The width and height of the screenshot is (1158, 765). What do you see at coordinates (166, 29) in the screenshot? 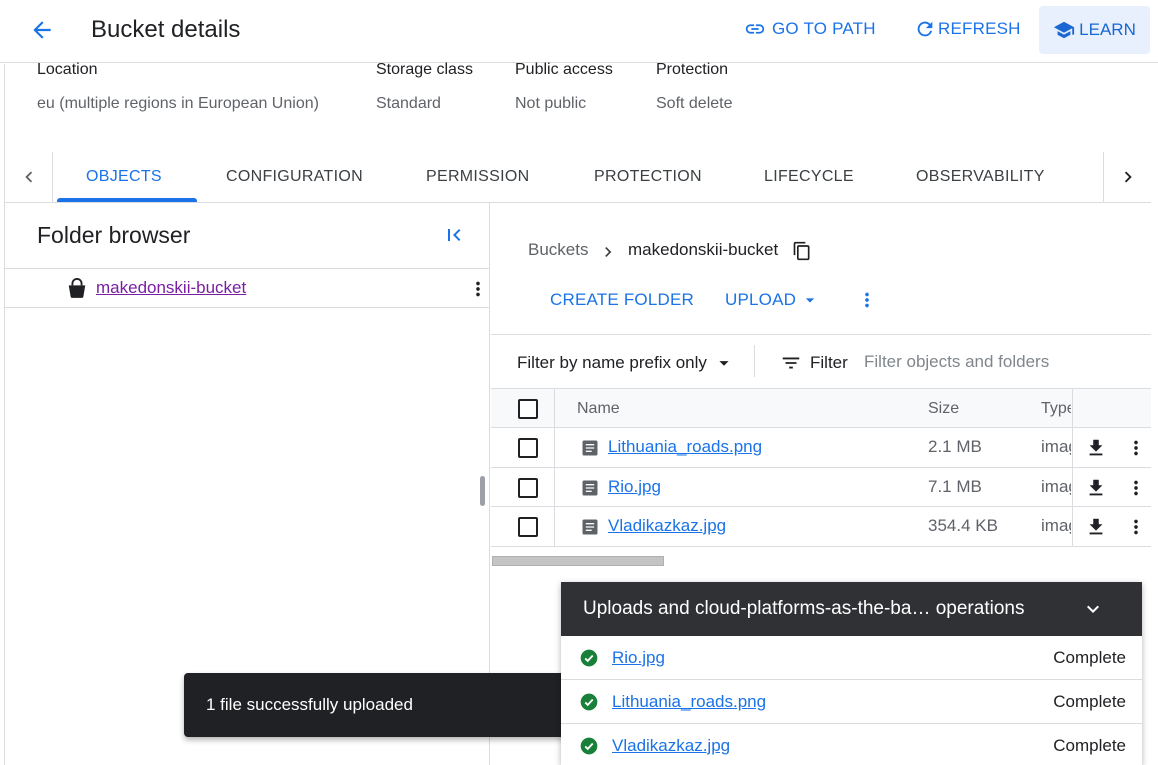
I see `page-title: Bucket details` at bounding box center [166, 29].